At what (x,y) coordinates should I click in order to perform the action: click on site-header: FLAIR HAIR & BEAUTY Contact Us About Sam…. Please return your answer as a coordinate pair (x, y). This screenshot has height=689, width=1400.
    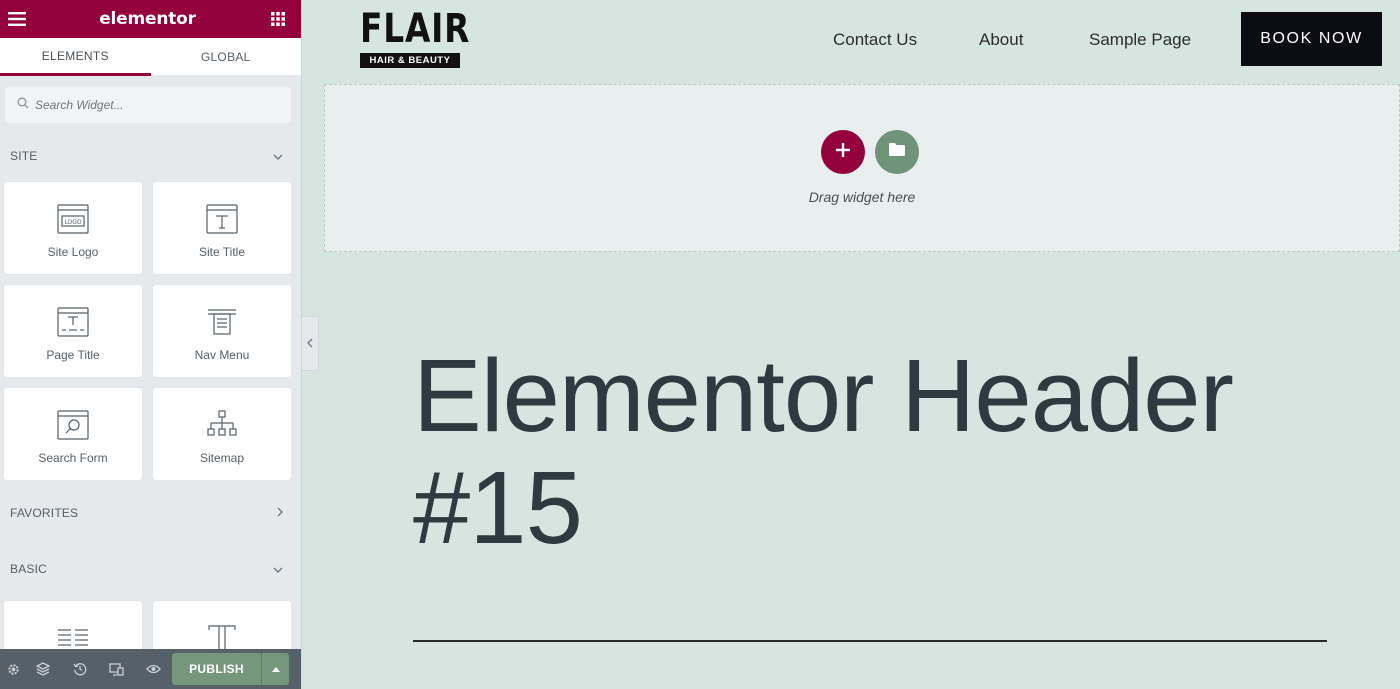
    Looking at the image, I should click on (851, 40).